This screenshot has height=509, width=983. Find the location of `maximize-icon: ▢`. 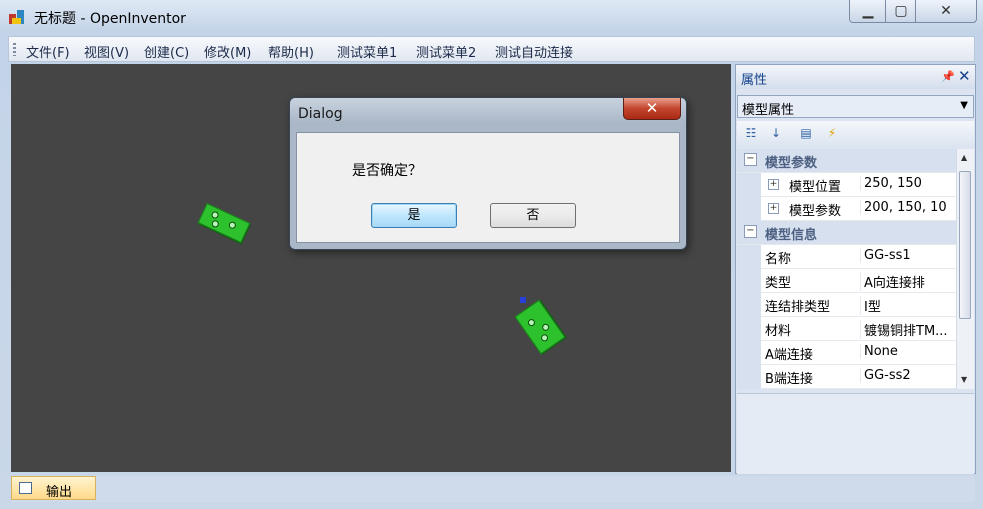

maximize-icon: ▢ is located at coordinates (901, 11).